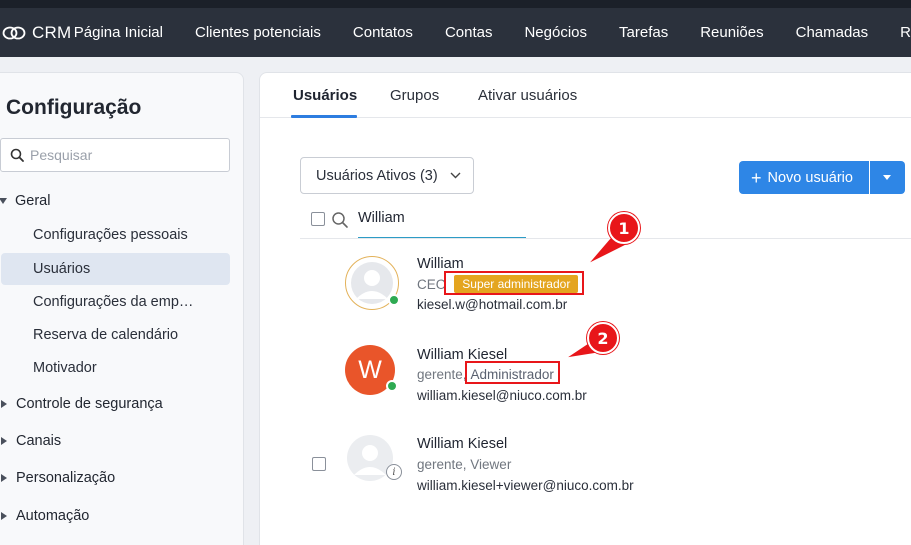 This screenshot has width=911, height=545. I want to click on callout-2: 2, so click(603, 338).